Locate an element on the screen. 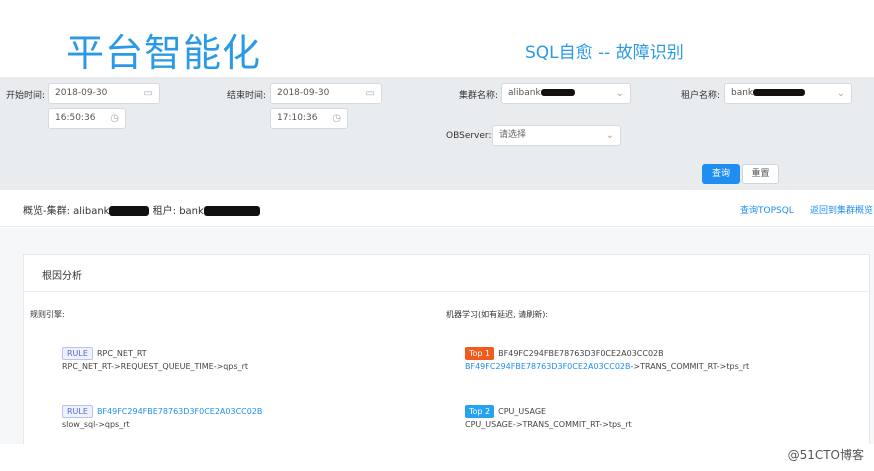  start-time-label: 开始时间: is located at coordinates (26, 96).